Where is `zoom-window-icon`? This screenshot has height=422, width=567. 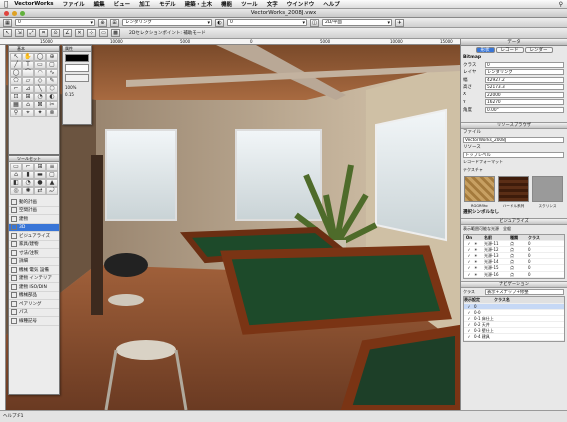
zoom-window-icon is located at coordinates (22, 13).